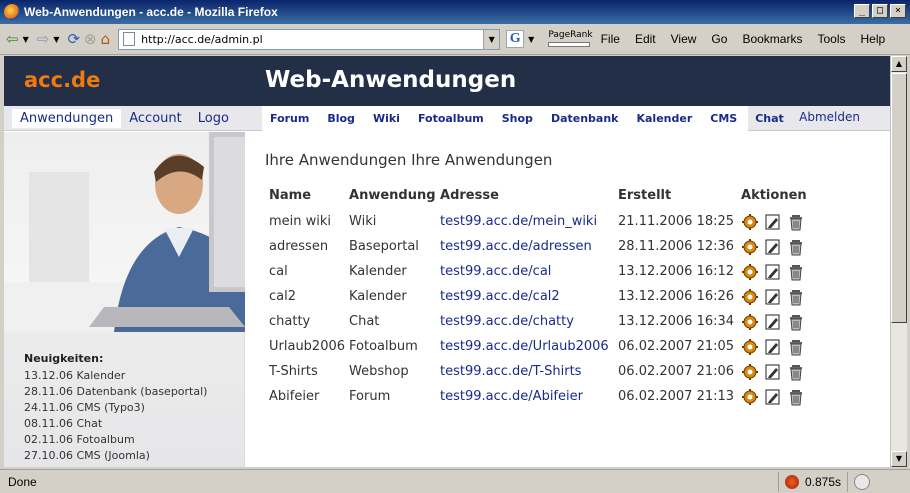  Describe the element at coordinates (772, 39) in the screenshot. I see `menu-bookmarks: Bookmarks` at that location.